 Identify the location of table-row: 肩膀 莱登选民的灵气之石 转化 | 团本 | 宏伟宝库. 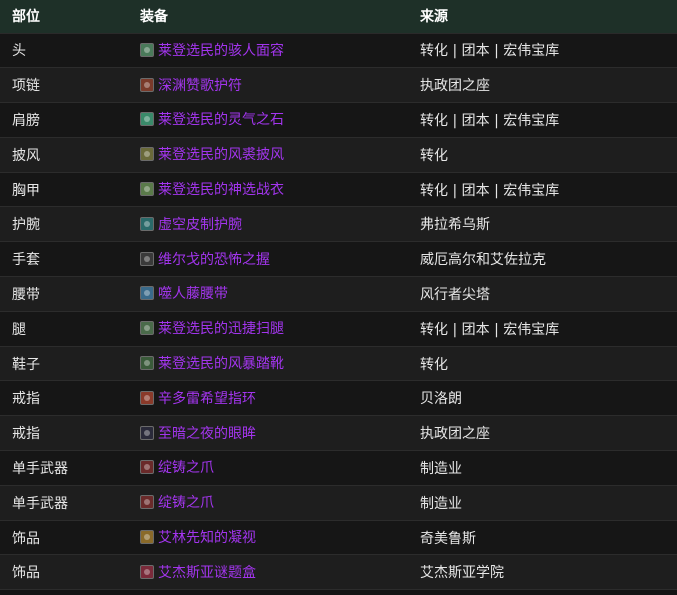
(338, 120).